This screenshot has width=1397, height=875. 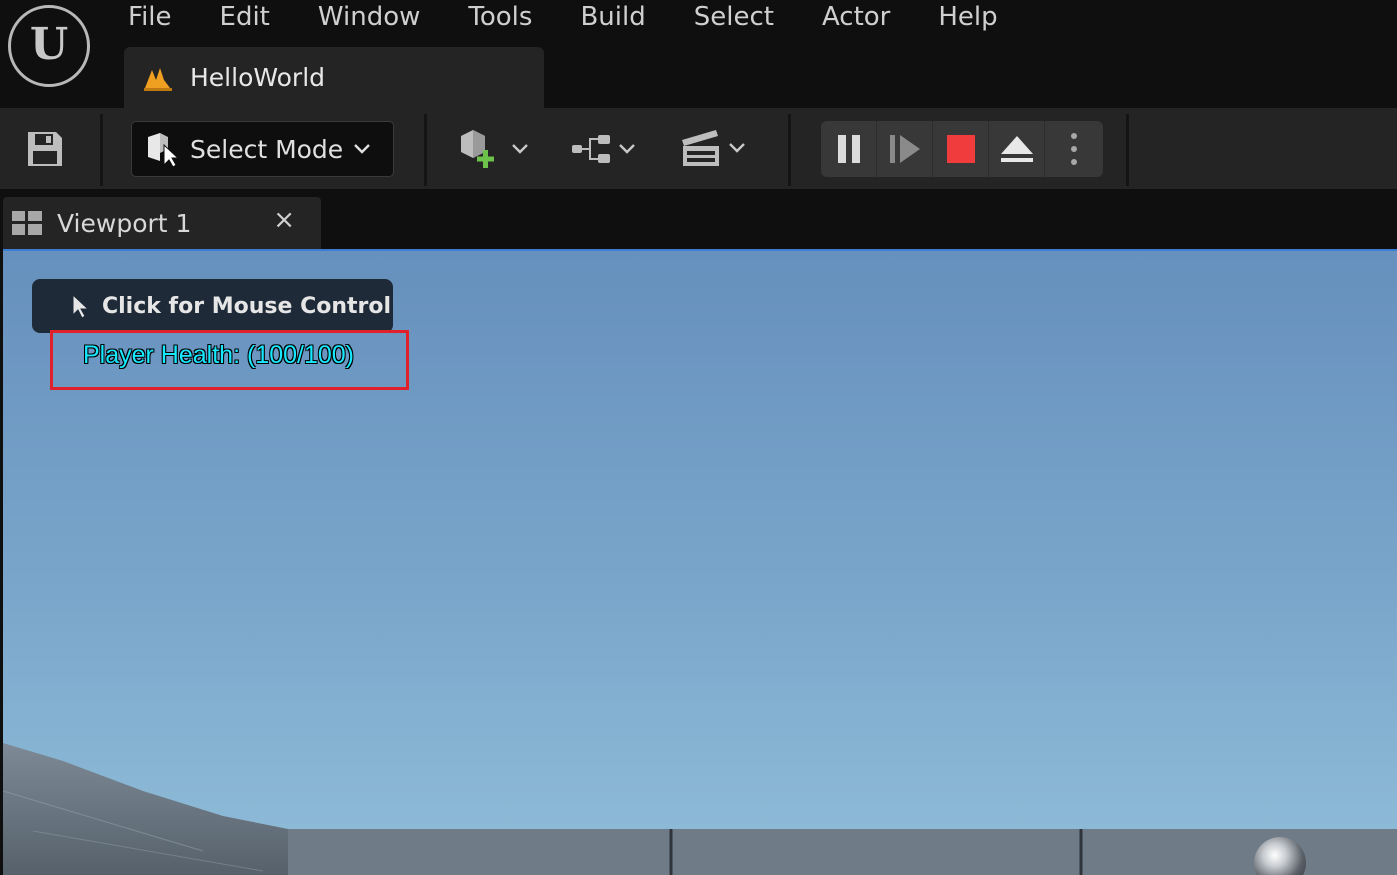 I want to click on frame-advance-icon, so click(x=904, y=149).